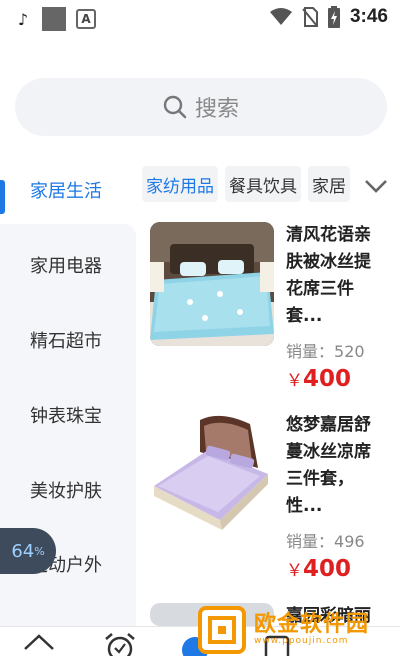 The height and width of the screenshot is (656, 400). Describe the element at coordinates (2, 197) in the screenshot. I see `active-indicator` at that location.